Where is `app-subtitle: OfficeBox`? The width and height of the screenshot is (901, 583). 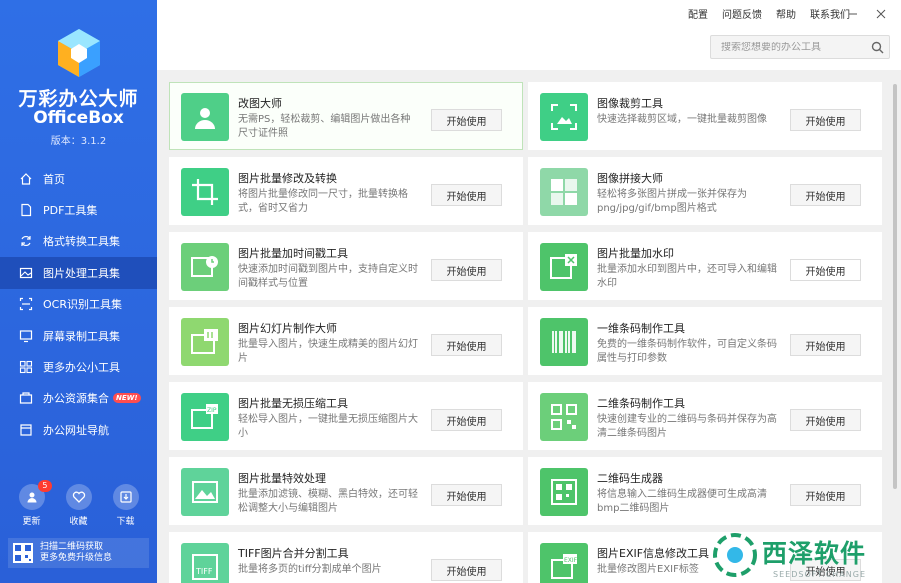
app-subtitle: OfficeBox is located at coordinates (78, 118).